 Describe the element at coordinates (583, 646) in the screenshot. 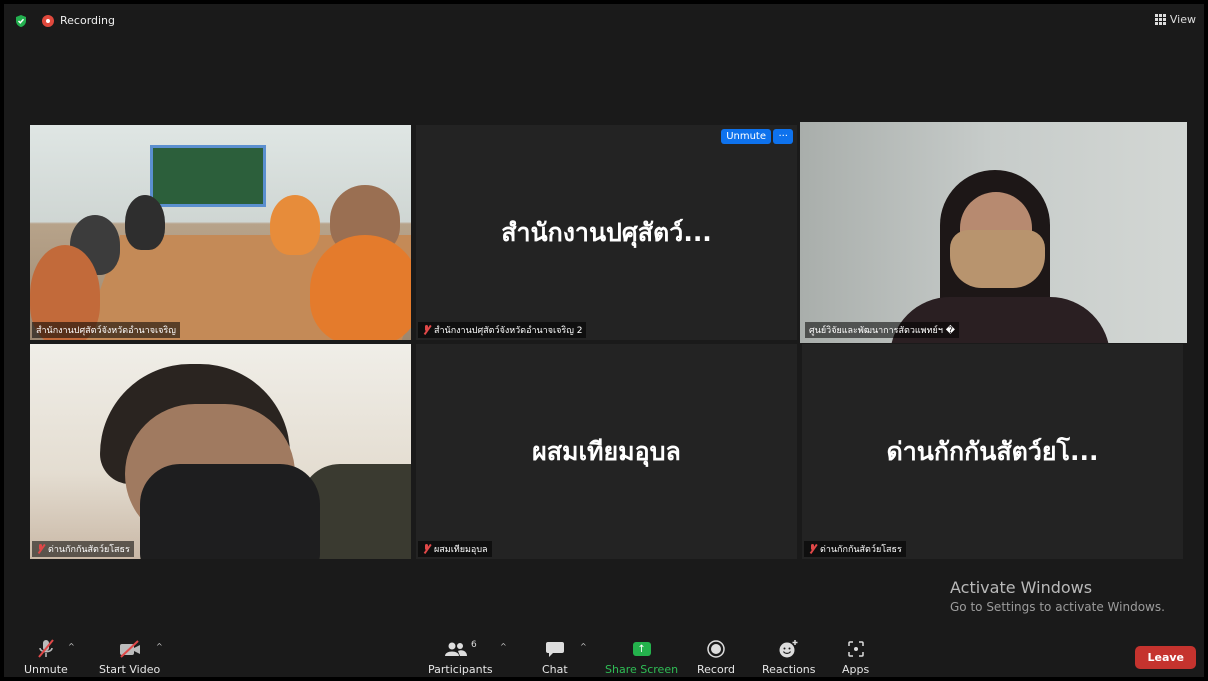

I see `chat-options-caret: ^` at that location.